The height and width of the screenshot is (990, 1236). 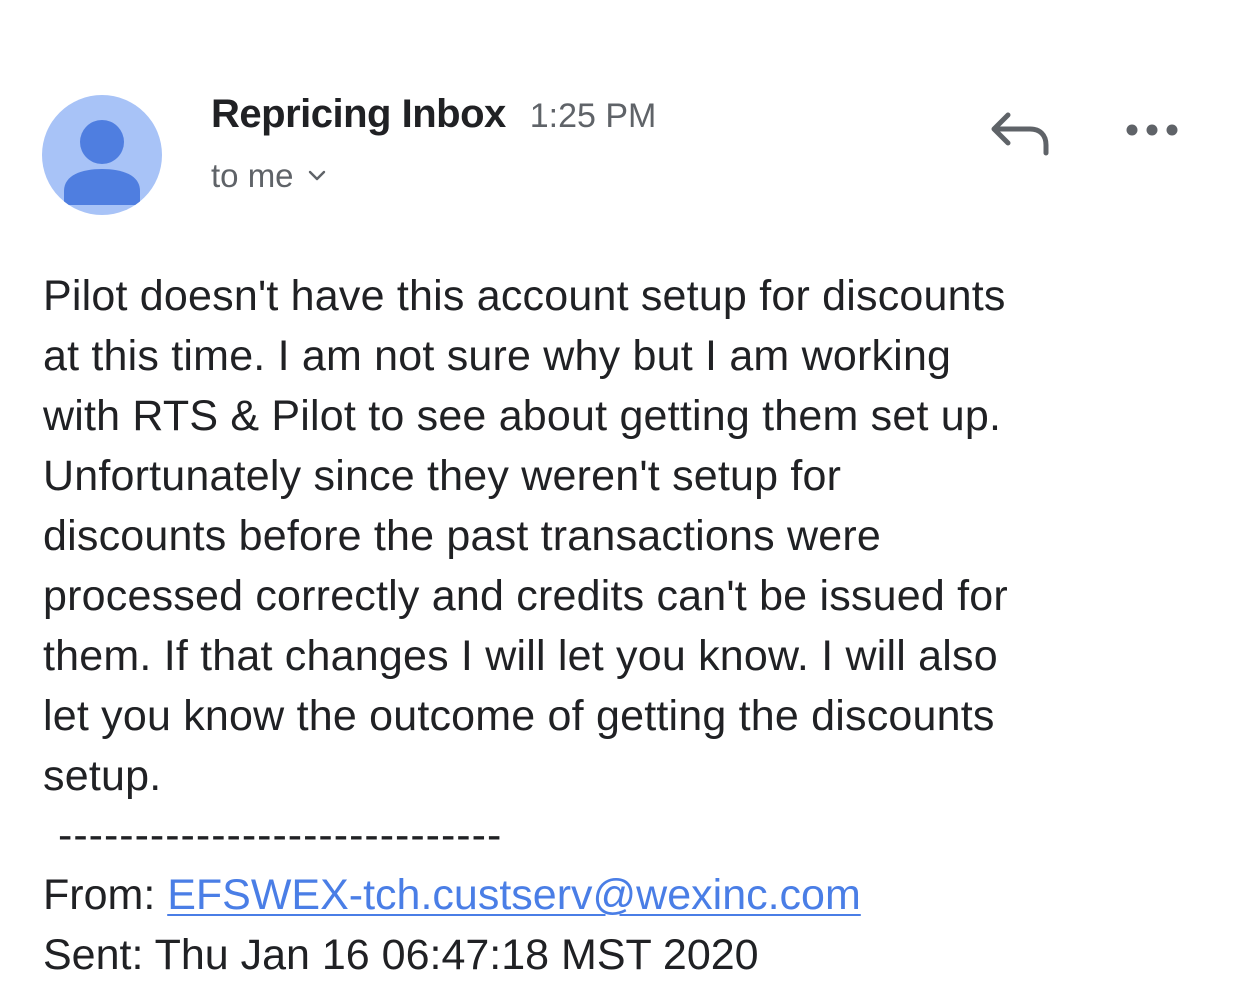 What do you see at coordinates (1020, 134) in the screenshot?
I see `reply-icon` at bounding box center [1020, 134].